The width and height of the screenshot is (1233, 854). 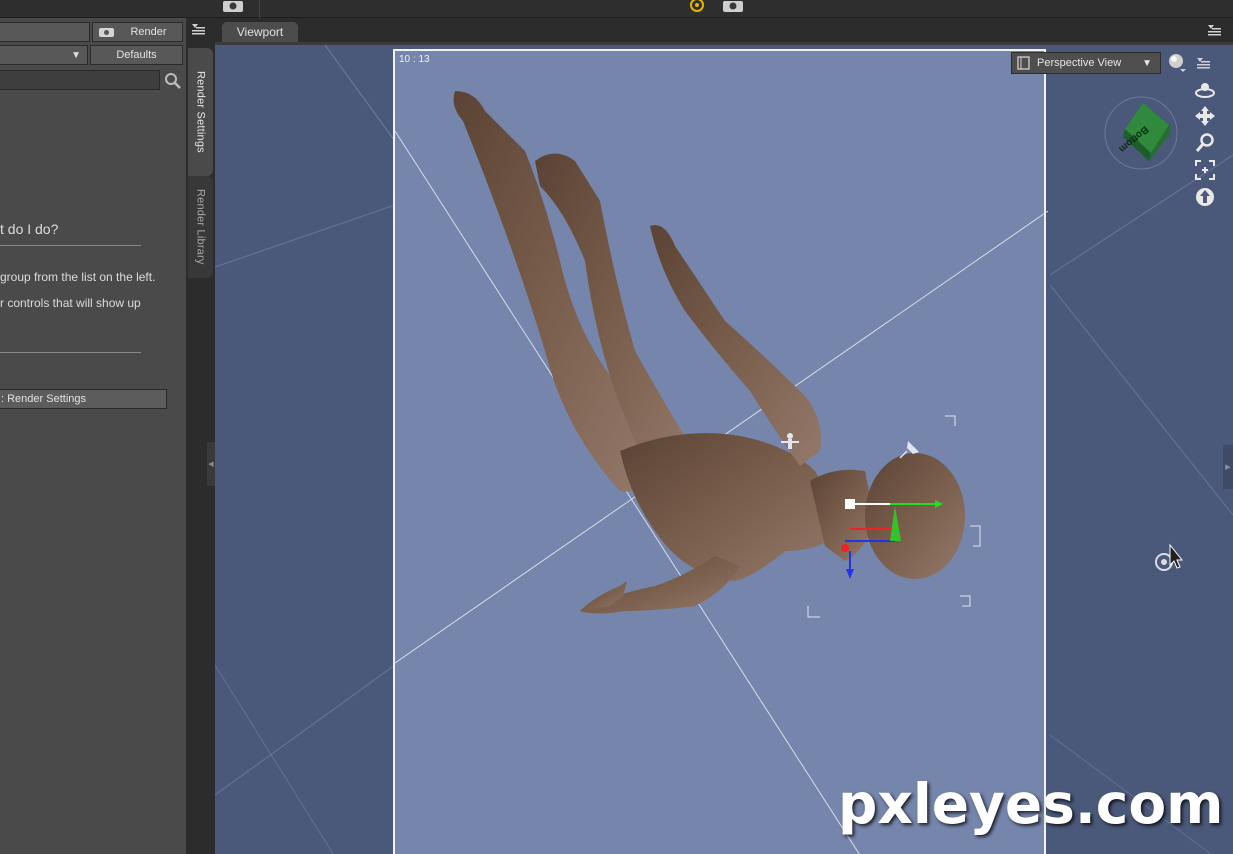 What do you see at coordinates (1177, 63) in the screenshot?
I see `draw-style-icon` at bounding box center [1177, 63].